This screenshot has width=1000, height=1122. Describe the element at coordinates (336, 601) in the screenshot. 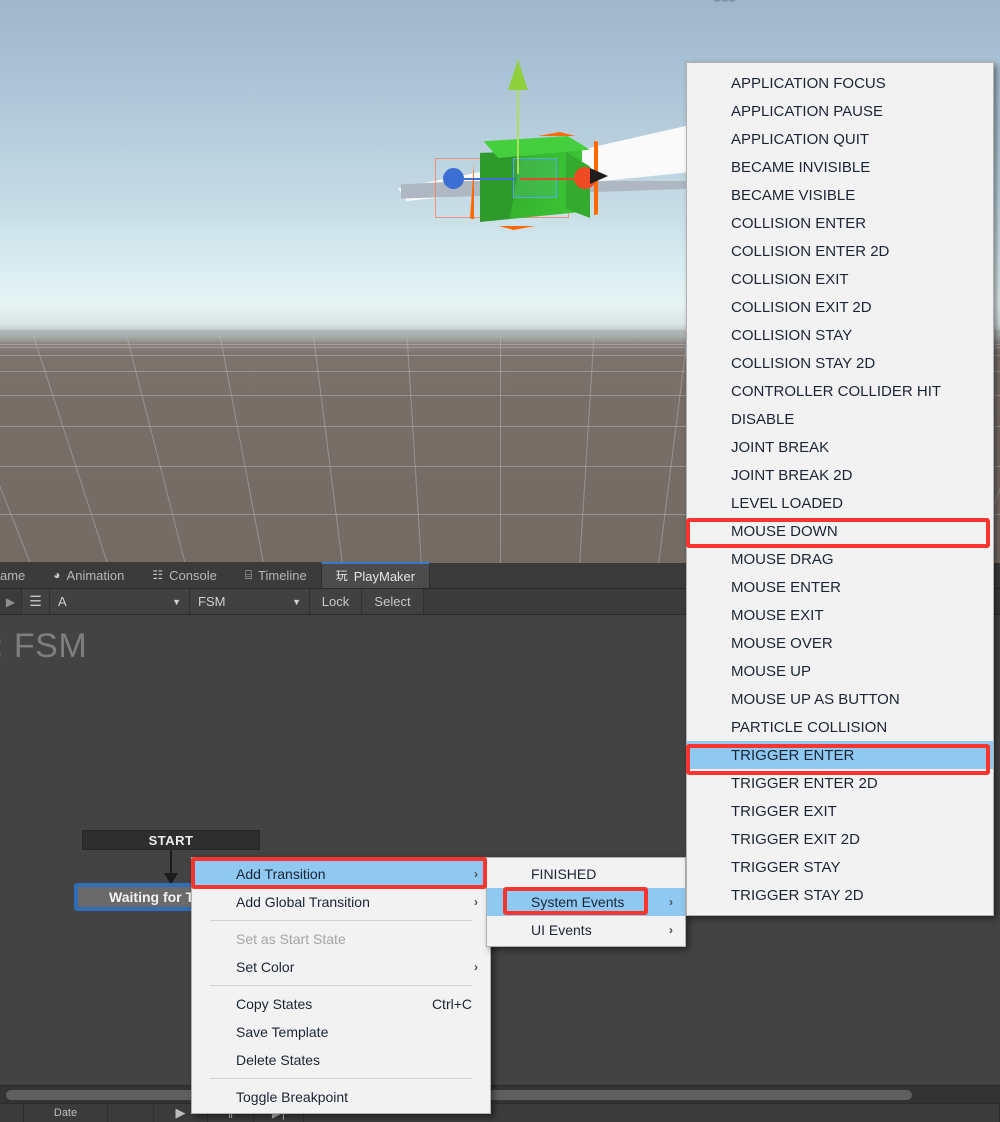

I see `lock-button: Lock` at that location.